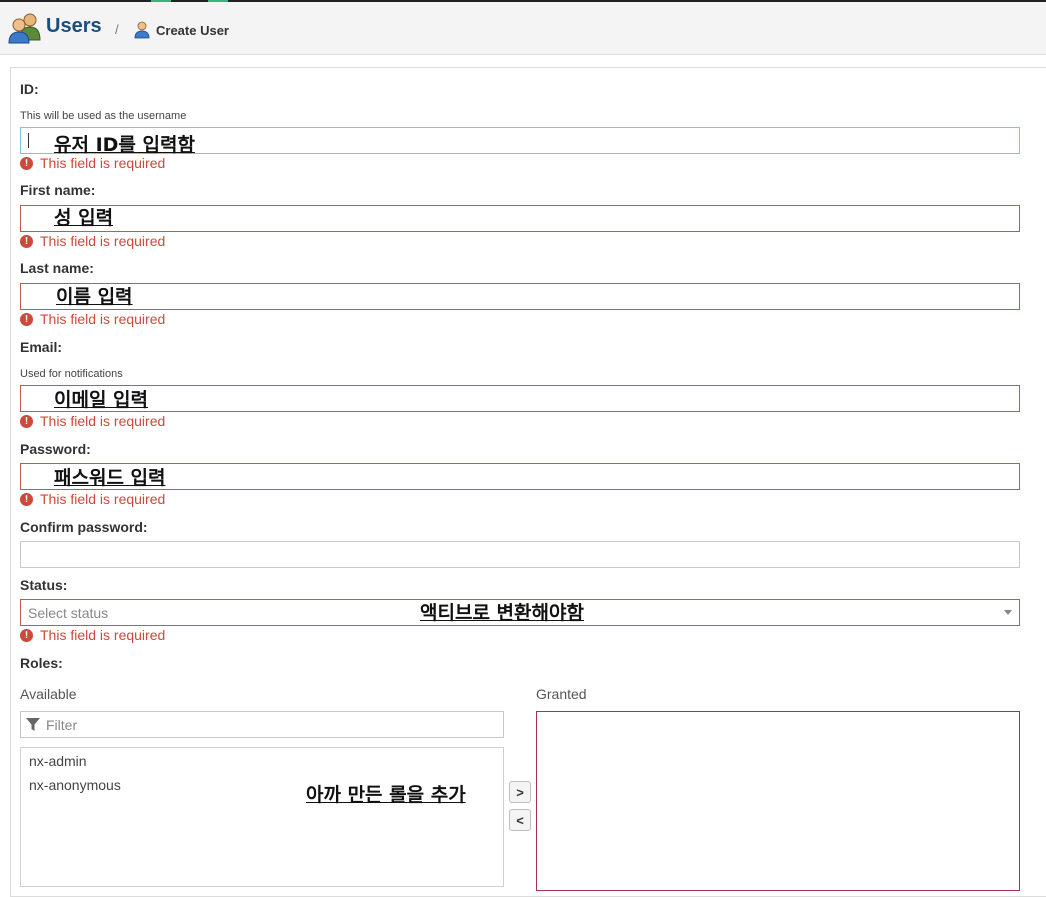  What do you see at coordinates (520, 218) in the screenshot?
I see `first-name-input` at bounding box center [520, 218].